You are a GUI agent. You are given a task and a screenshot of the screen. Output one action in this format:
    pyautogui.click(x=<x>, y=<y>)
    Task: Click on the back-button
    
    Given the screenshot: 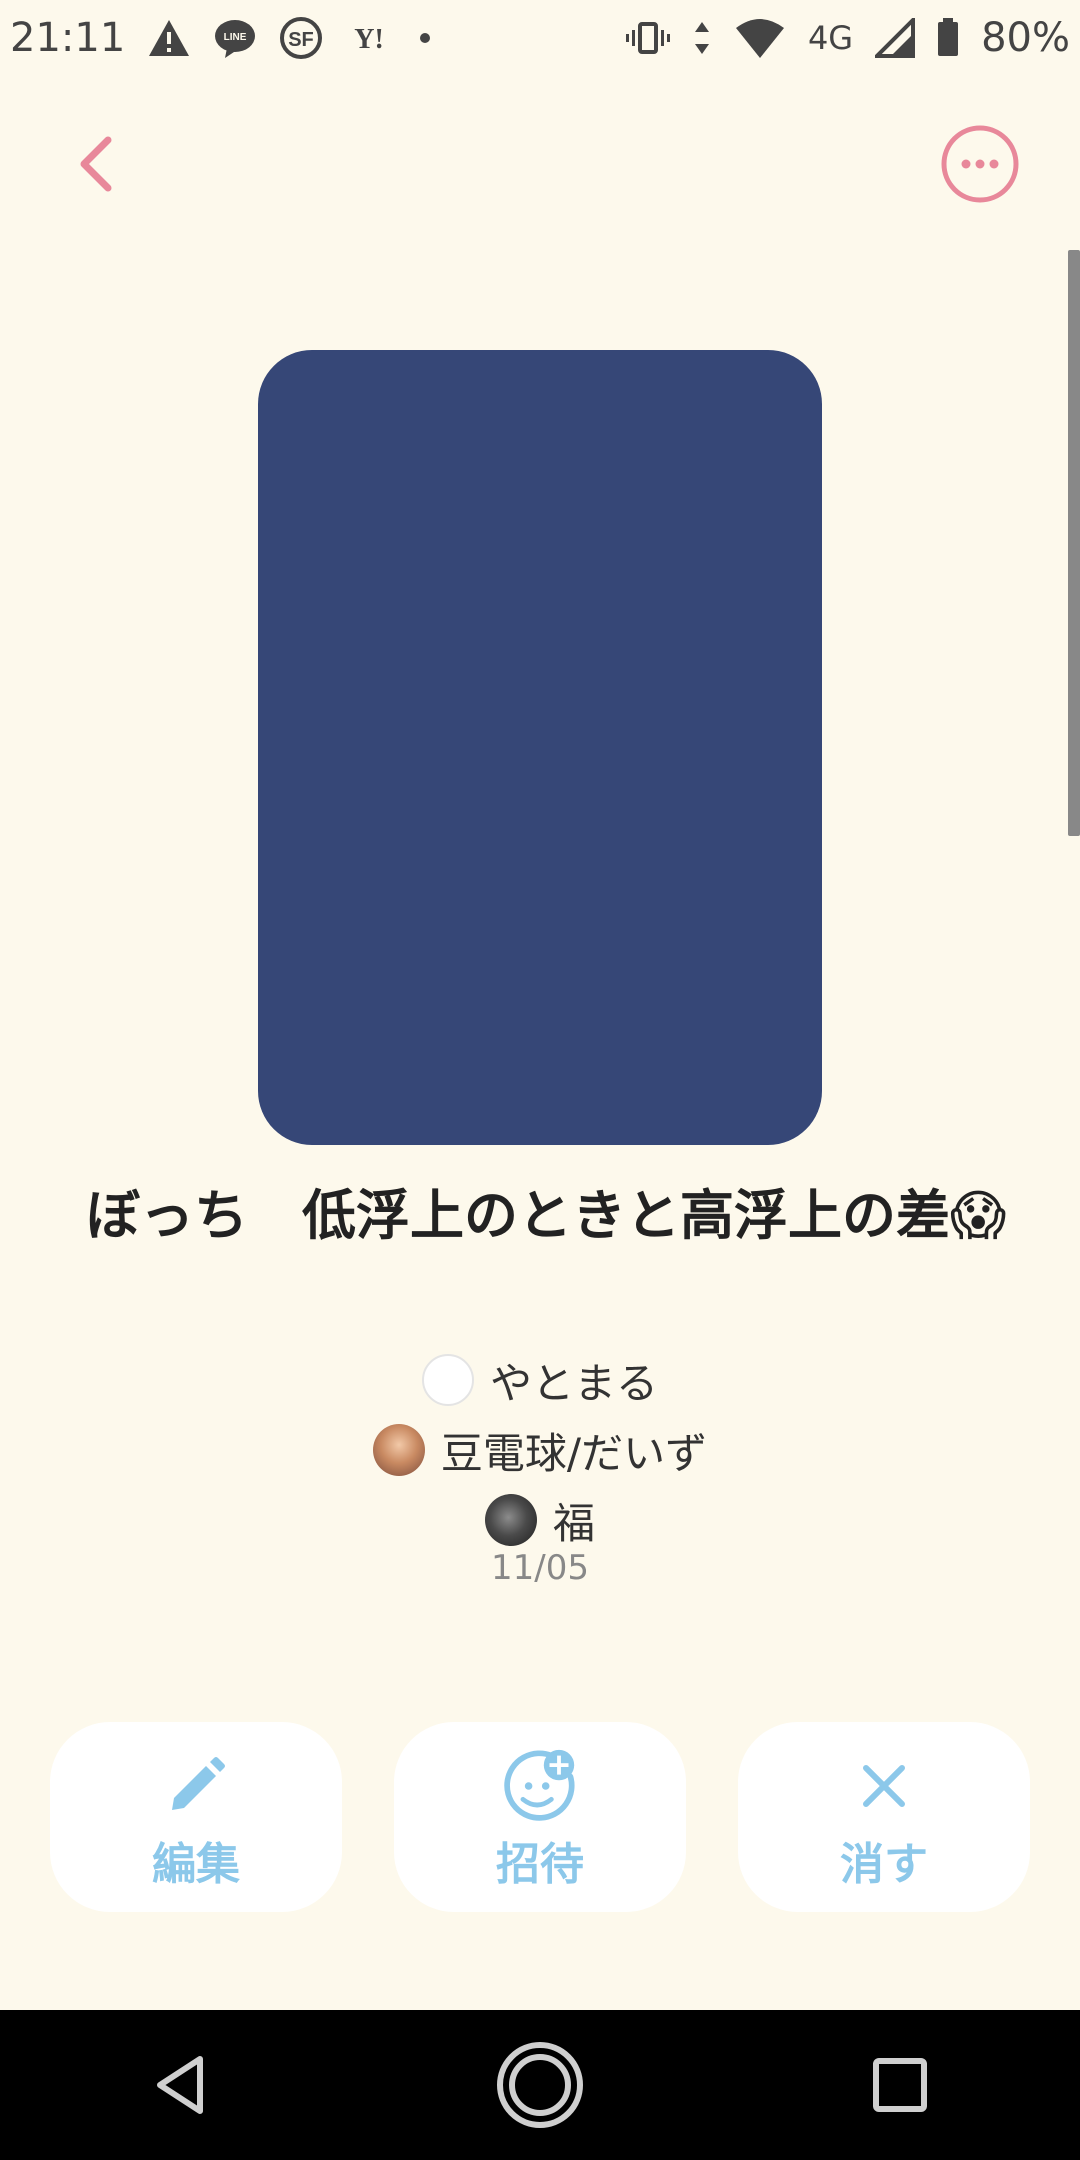 What is the action you would take?
    pyautogui.click(x=100, y=164)
    